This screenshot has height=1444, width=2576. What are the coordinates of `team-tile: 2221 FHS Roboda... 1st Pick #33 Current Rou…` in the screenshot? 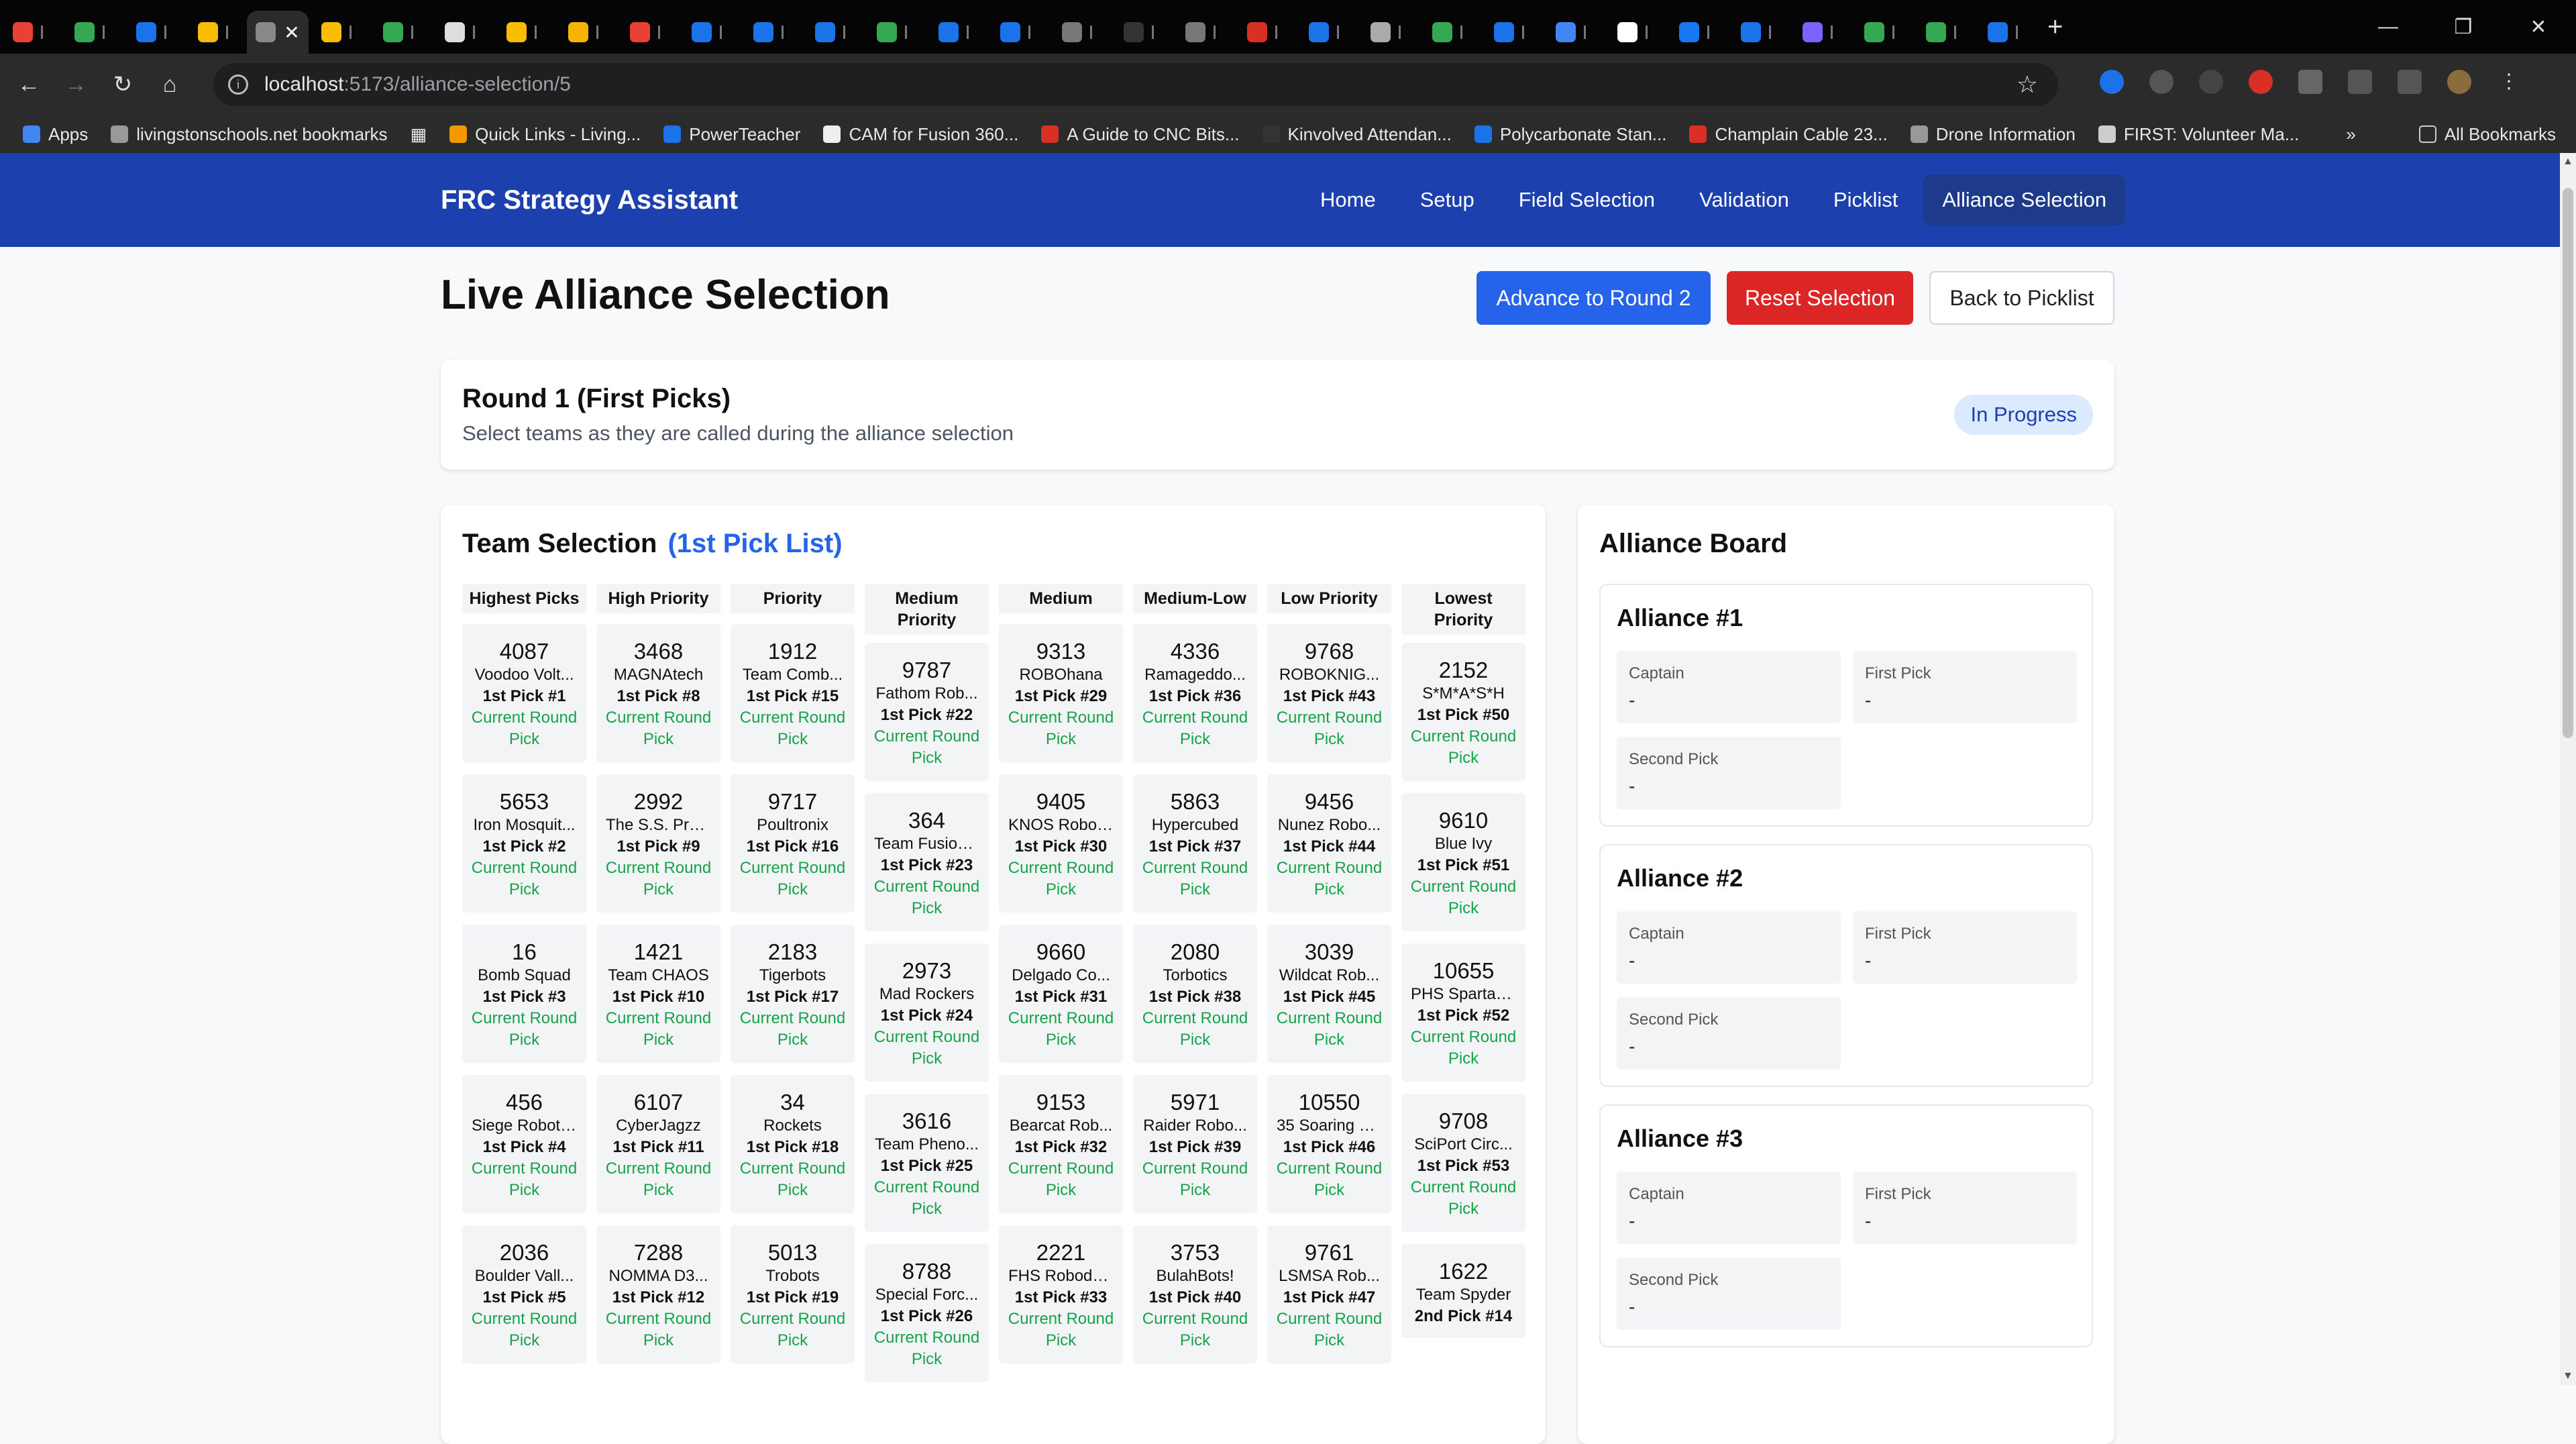 It's located at (1061, 1294).